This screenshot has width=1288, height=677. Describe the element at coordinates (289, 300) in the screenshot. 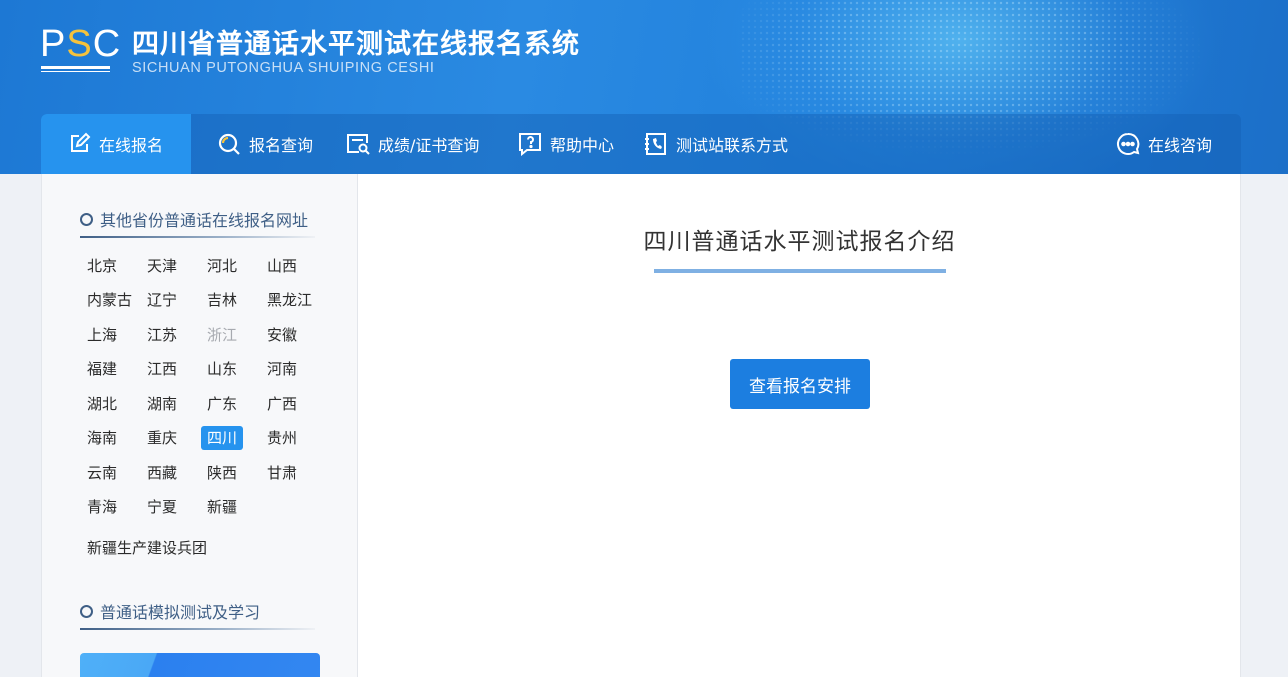

I see `province-link: 黑龙江` at that location.